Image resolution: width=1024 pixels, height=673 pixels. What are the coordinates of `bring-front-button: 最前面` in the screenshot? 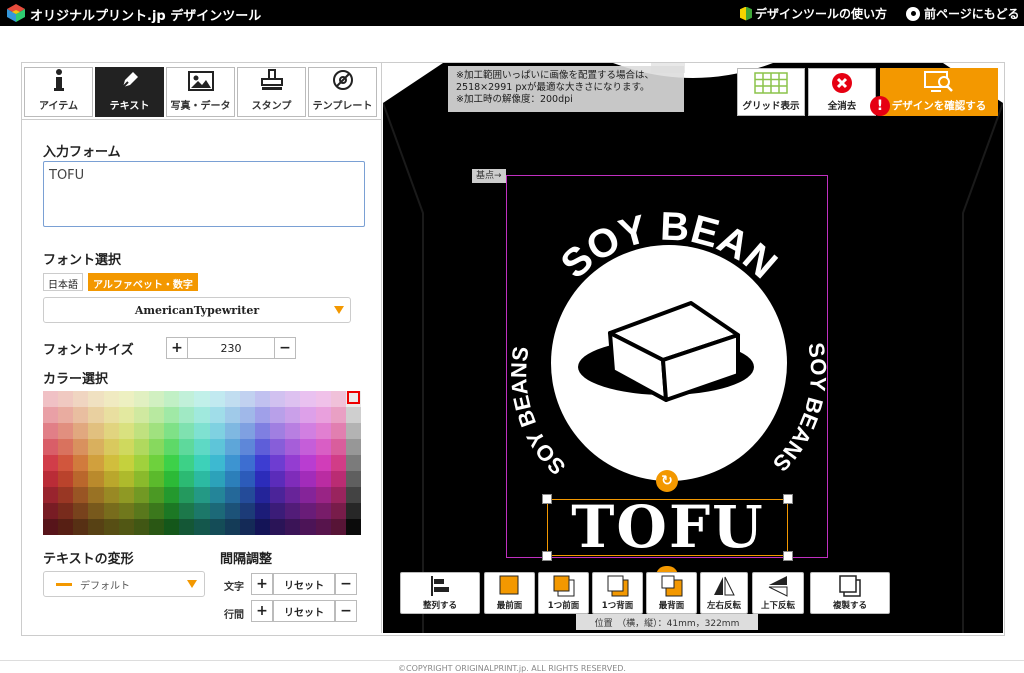 It's located at (509, 593).